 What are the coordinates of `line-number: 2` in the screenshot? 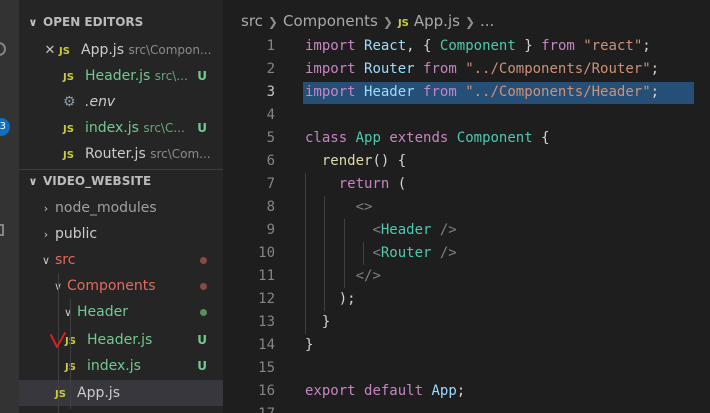 It's located at (270, 69).